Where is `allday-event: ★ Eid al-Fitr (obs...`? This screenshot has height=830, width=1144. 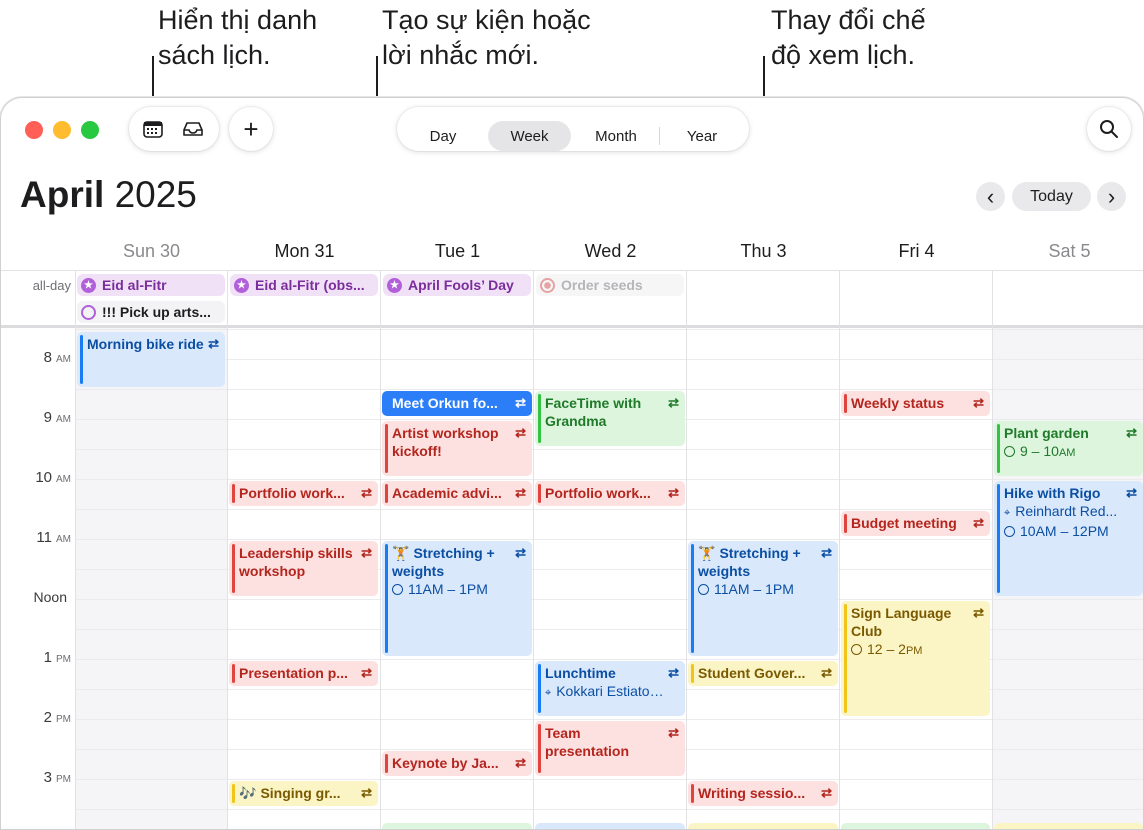
allday-event: ★ Eid al-Fitr (obs... is located at coordinates (304, 285).